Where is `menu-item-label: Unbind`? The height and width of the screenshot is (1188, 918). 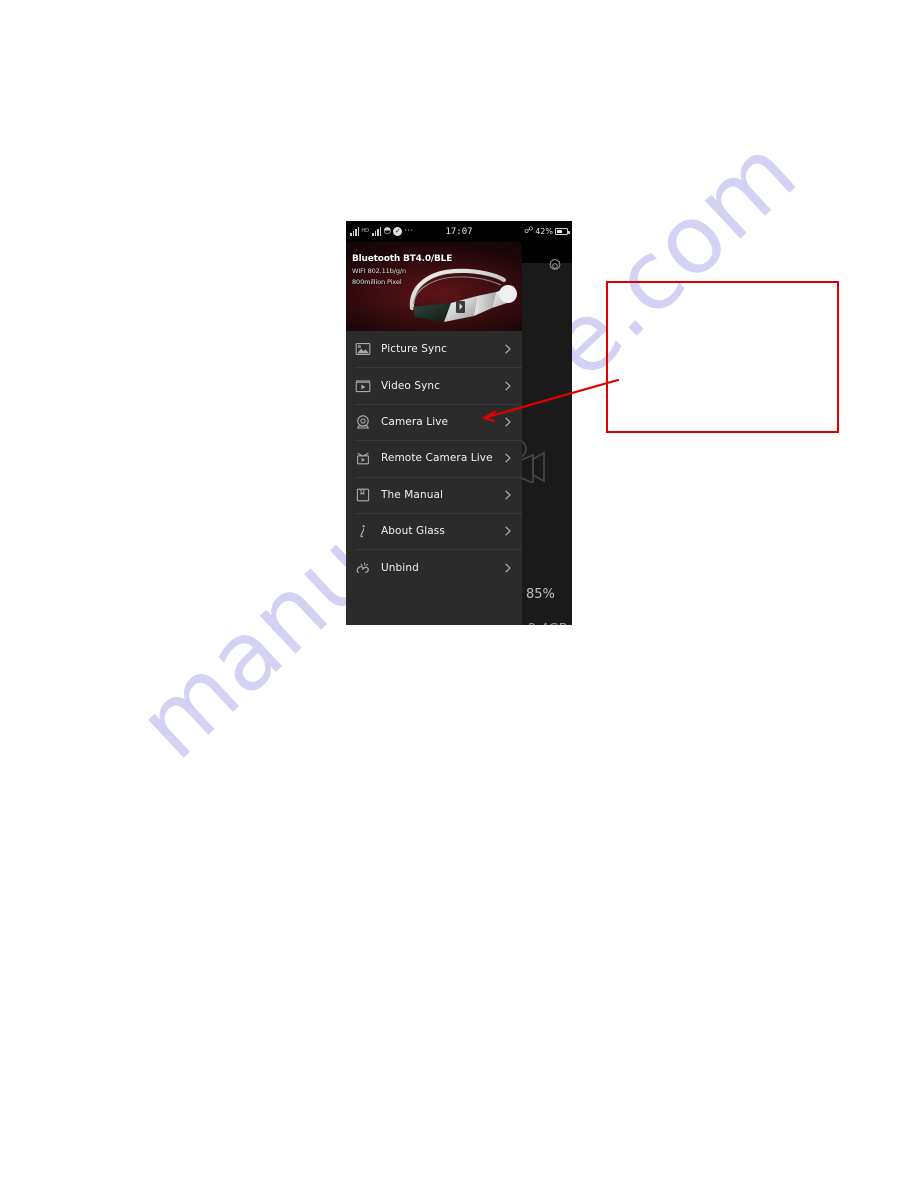 menu-item-label: Unbind is located at coordinates (400, 567).